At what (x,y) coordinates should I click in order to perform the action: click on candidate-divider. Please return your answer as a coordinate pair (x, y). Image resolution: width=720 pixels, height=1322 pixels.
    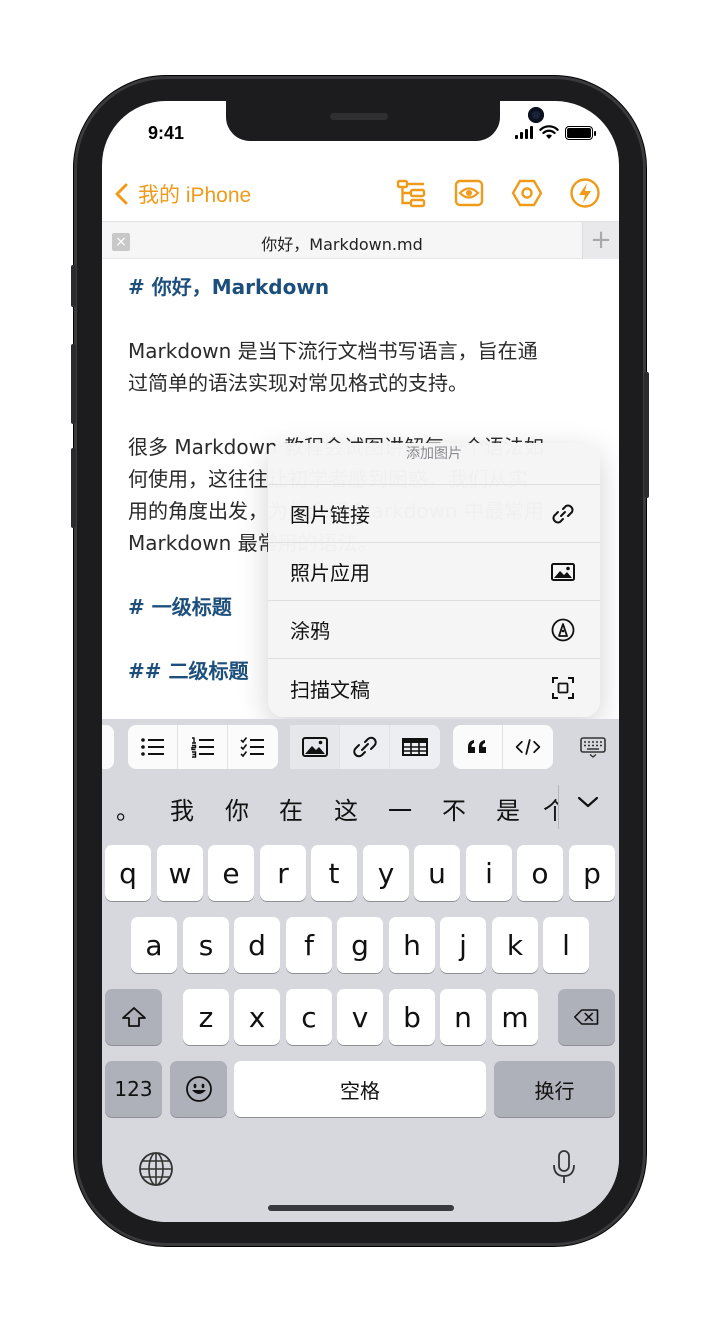
    Looking at the image, I should click on (558, 807).